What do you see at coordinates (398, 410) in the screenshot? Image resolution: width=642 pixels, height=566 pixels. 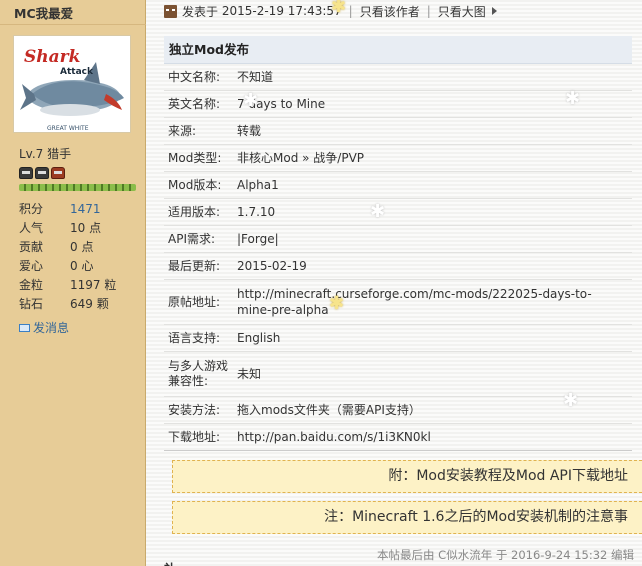 I see `mod-info-row: 安装方法: 拖入mods文件夹（需要API支持）` at bounding box center [398, 410].